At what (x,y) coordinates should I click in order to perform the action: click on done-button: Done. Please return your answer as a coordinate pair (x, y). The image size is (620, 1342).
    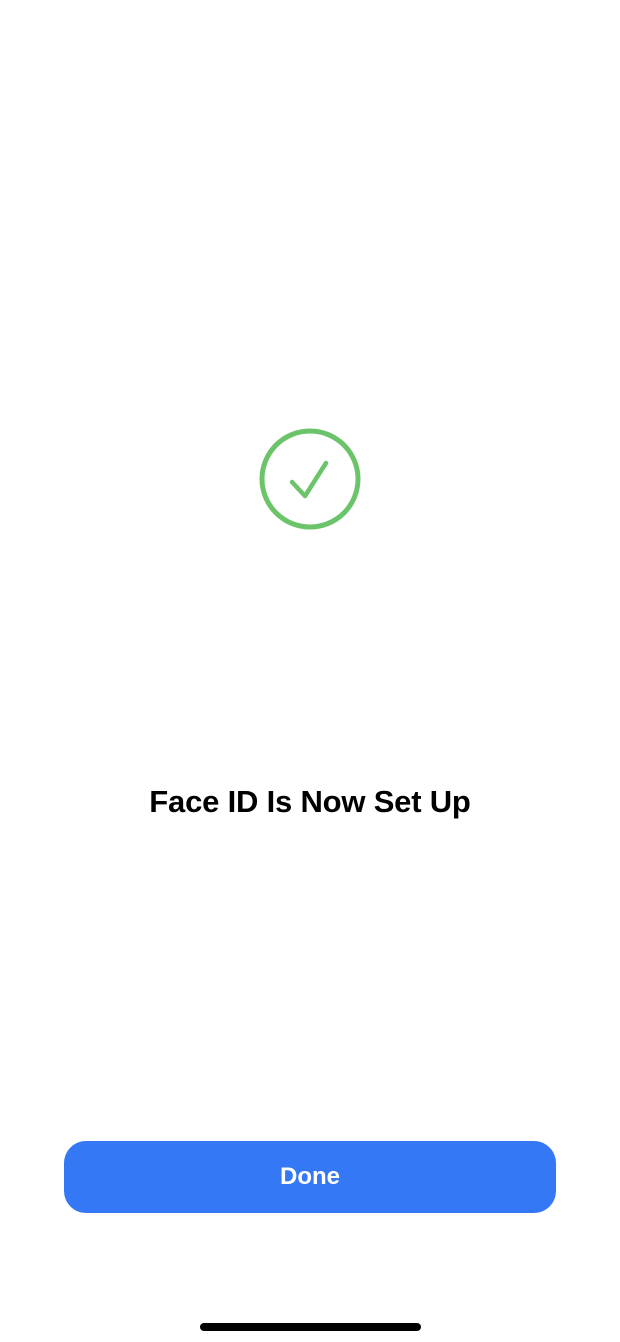
    Looking at the image, I should click on (310, 1177).